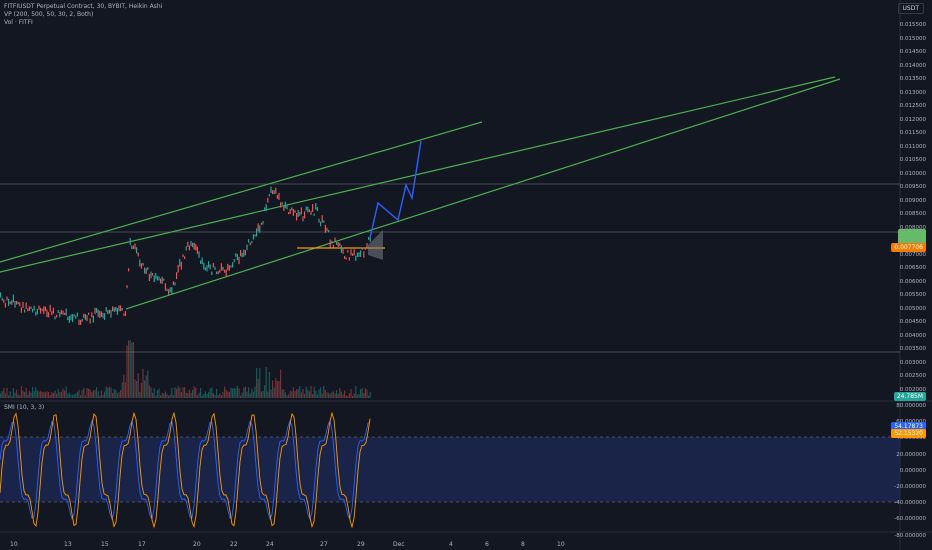 The height and width of the screenshot is (550, 932). I want to click on time-tick: 8, so click(523, 544).